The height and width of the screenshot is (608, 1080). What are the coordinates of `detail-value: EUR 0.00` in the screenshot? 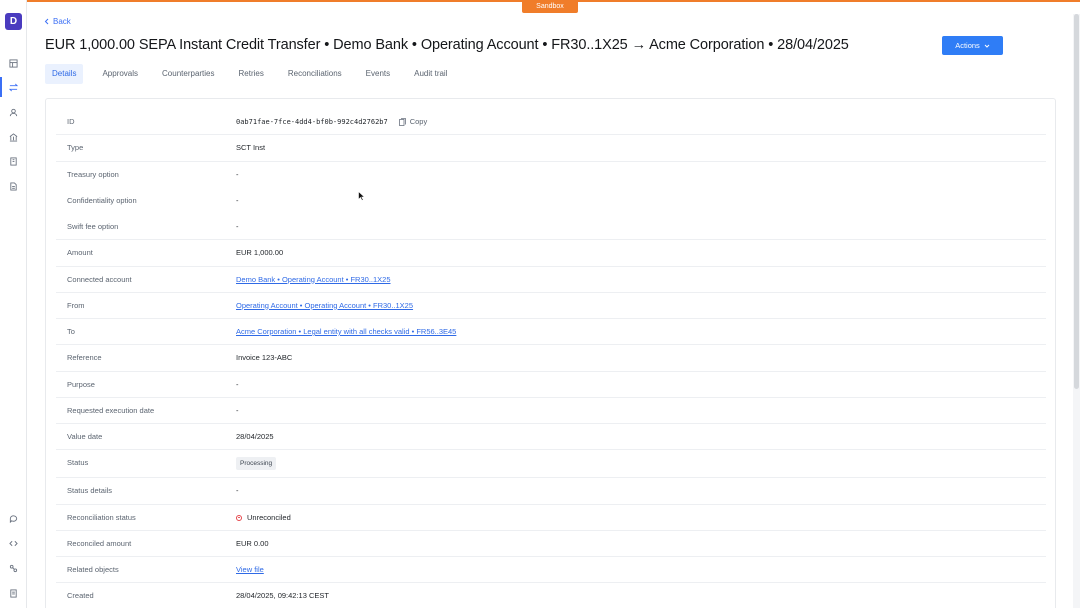 It's located at (252, 543).